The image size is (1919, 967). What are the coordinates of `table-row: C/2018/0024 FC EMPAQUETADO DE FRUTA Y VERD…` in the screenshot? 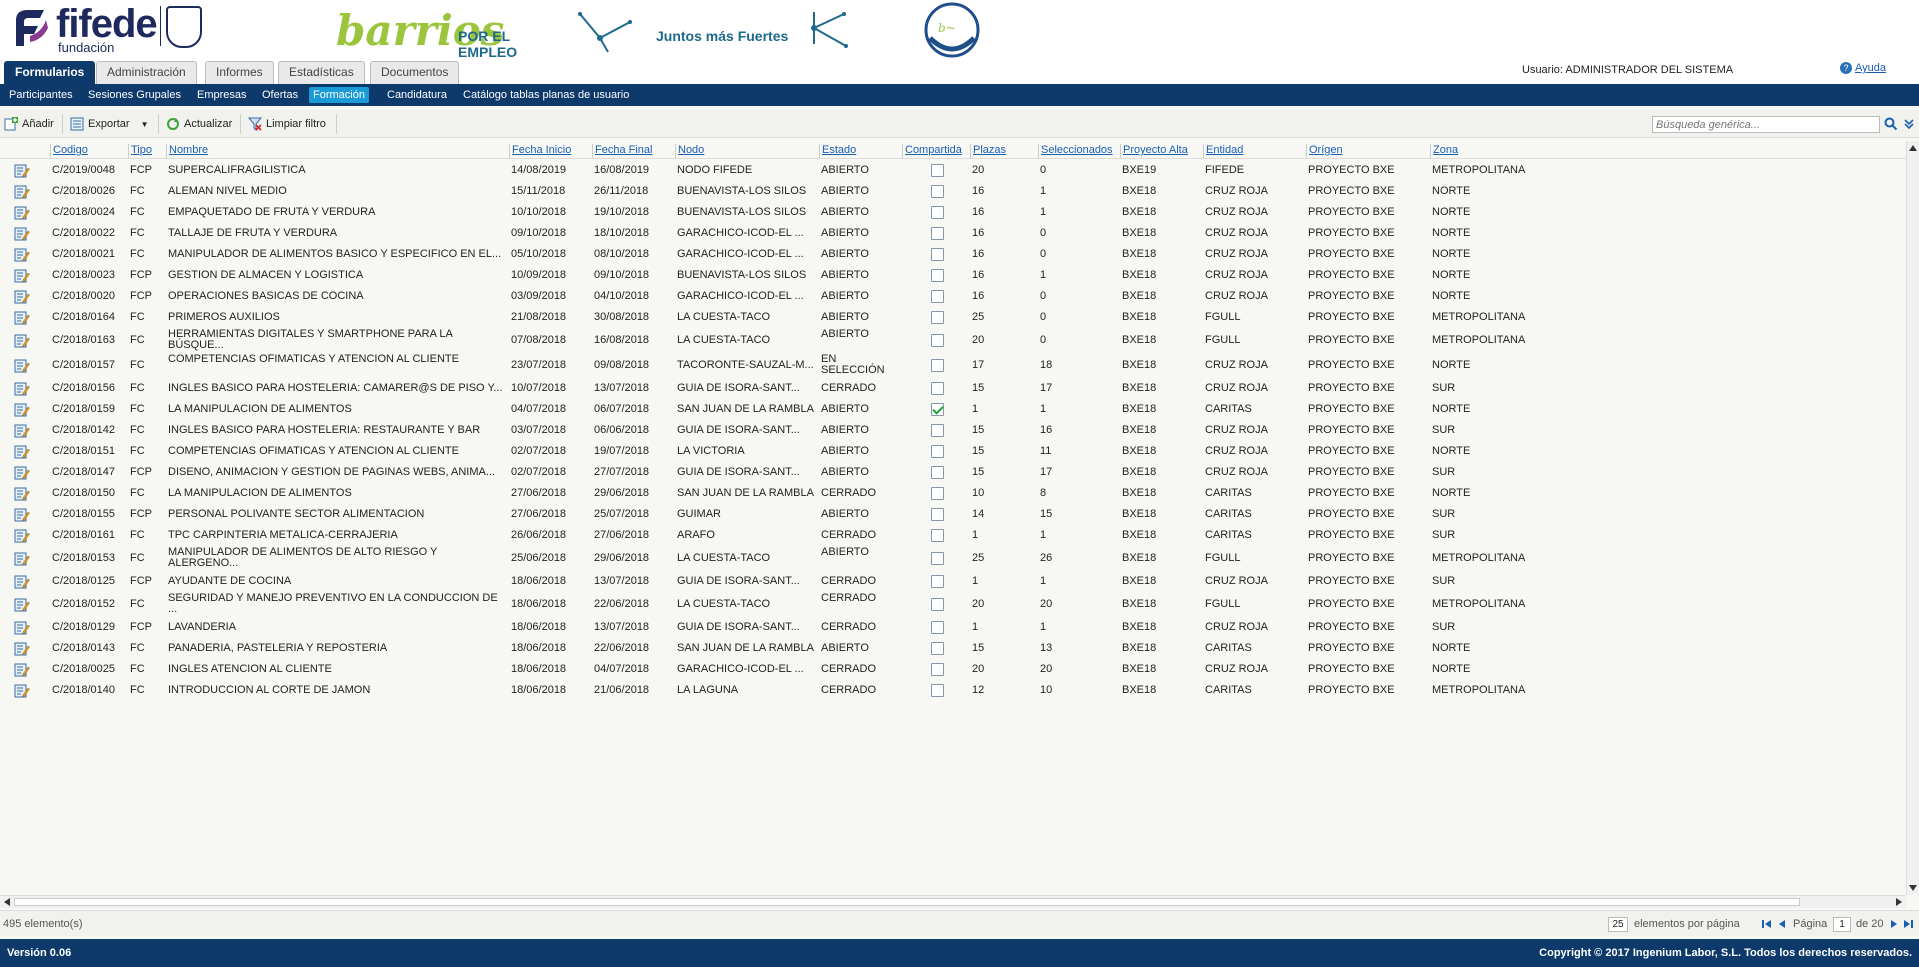 It's located at (953, 212).